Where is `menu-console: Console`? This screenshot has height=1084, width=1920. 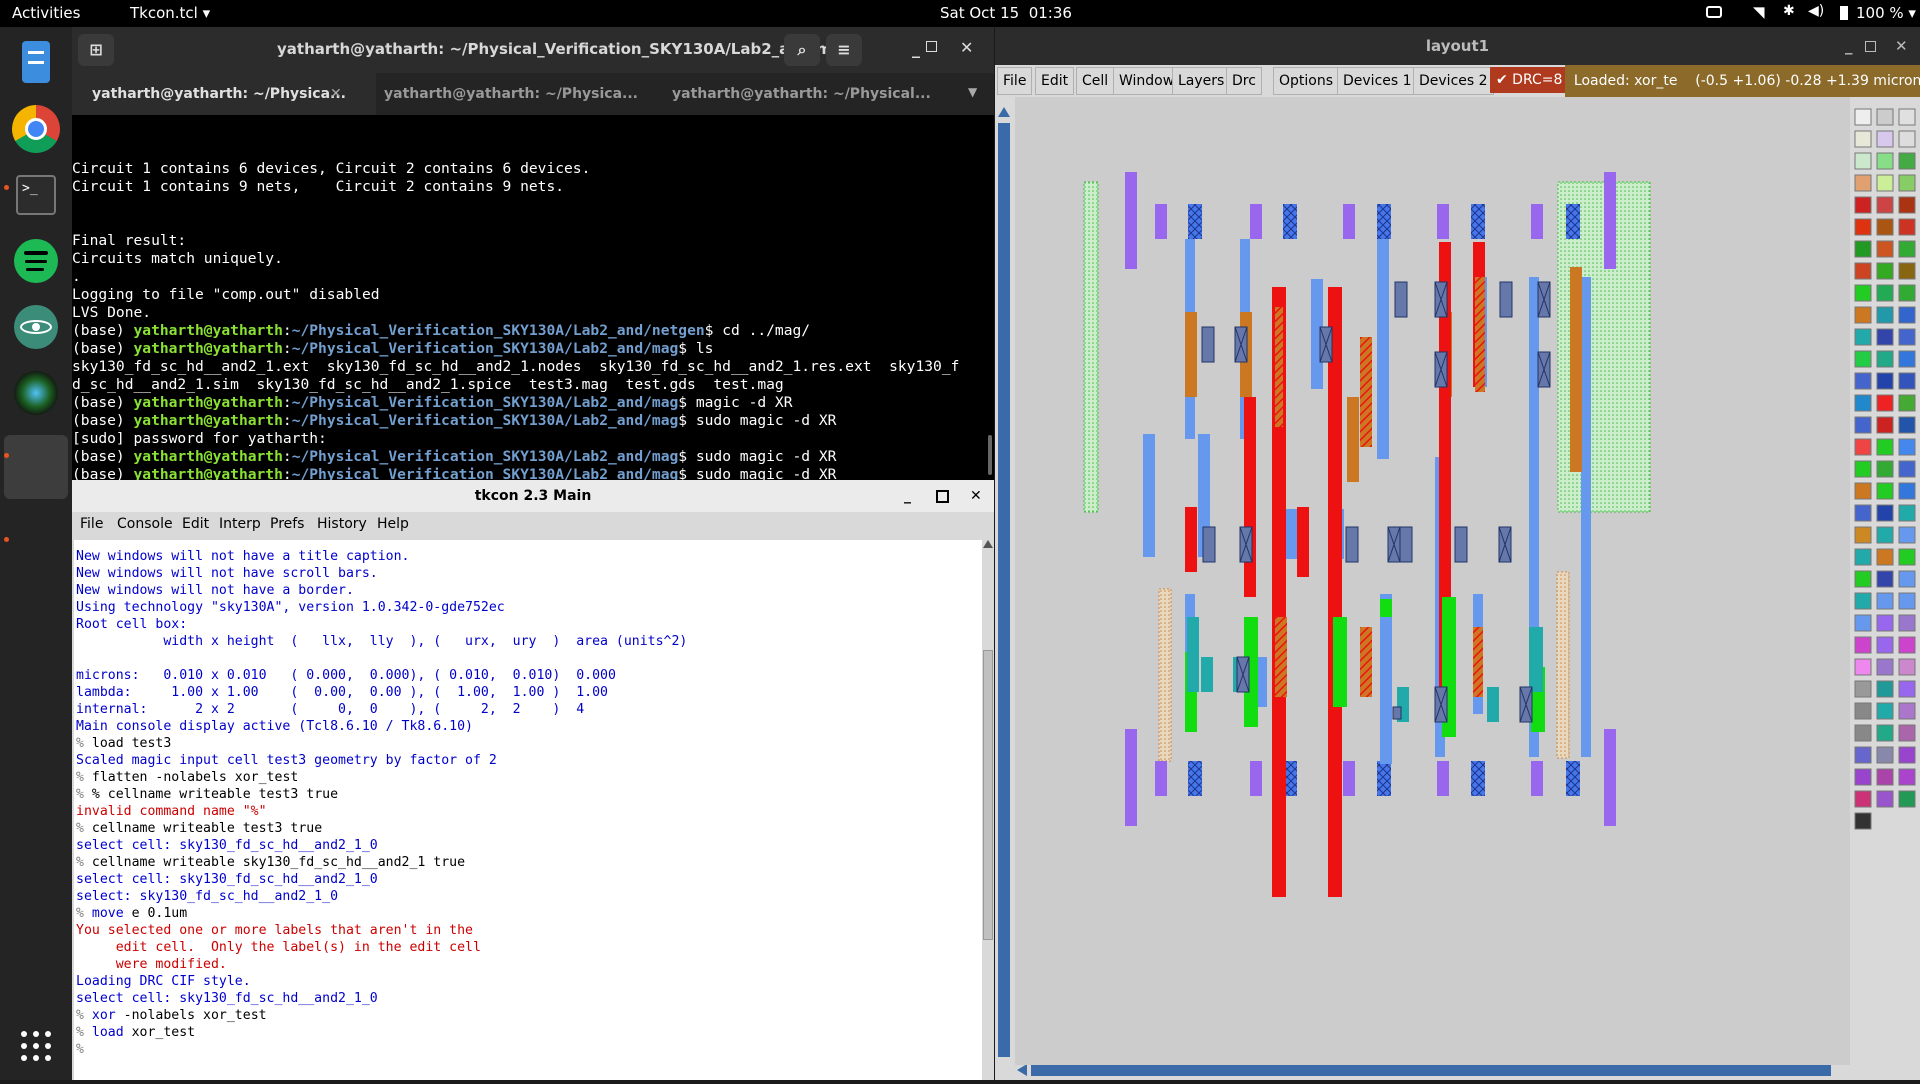
menu-console: Console is located at coordinates (145, 524).